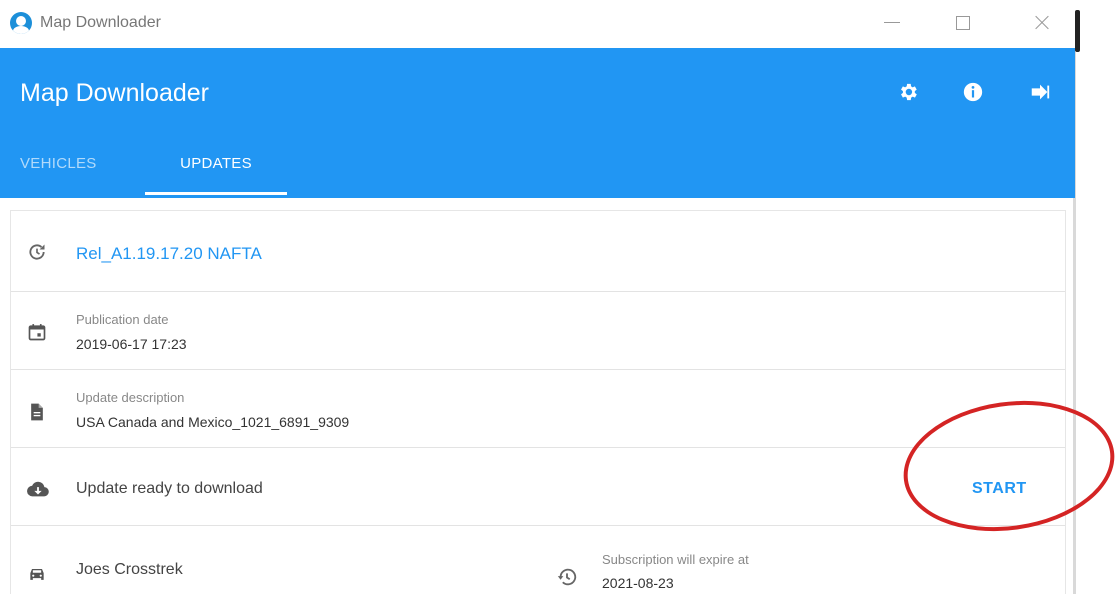  What do you see at coordinates (538, 251) in the screenshot?
I see `release-row: Rel_A1.19.17.20 NAFTA` at bounding box center [538, 251].